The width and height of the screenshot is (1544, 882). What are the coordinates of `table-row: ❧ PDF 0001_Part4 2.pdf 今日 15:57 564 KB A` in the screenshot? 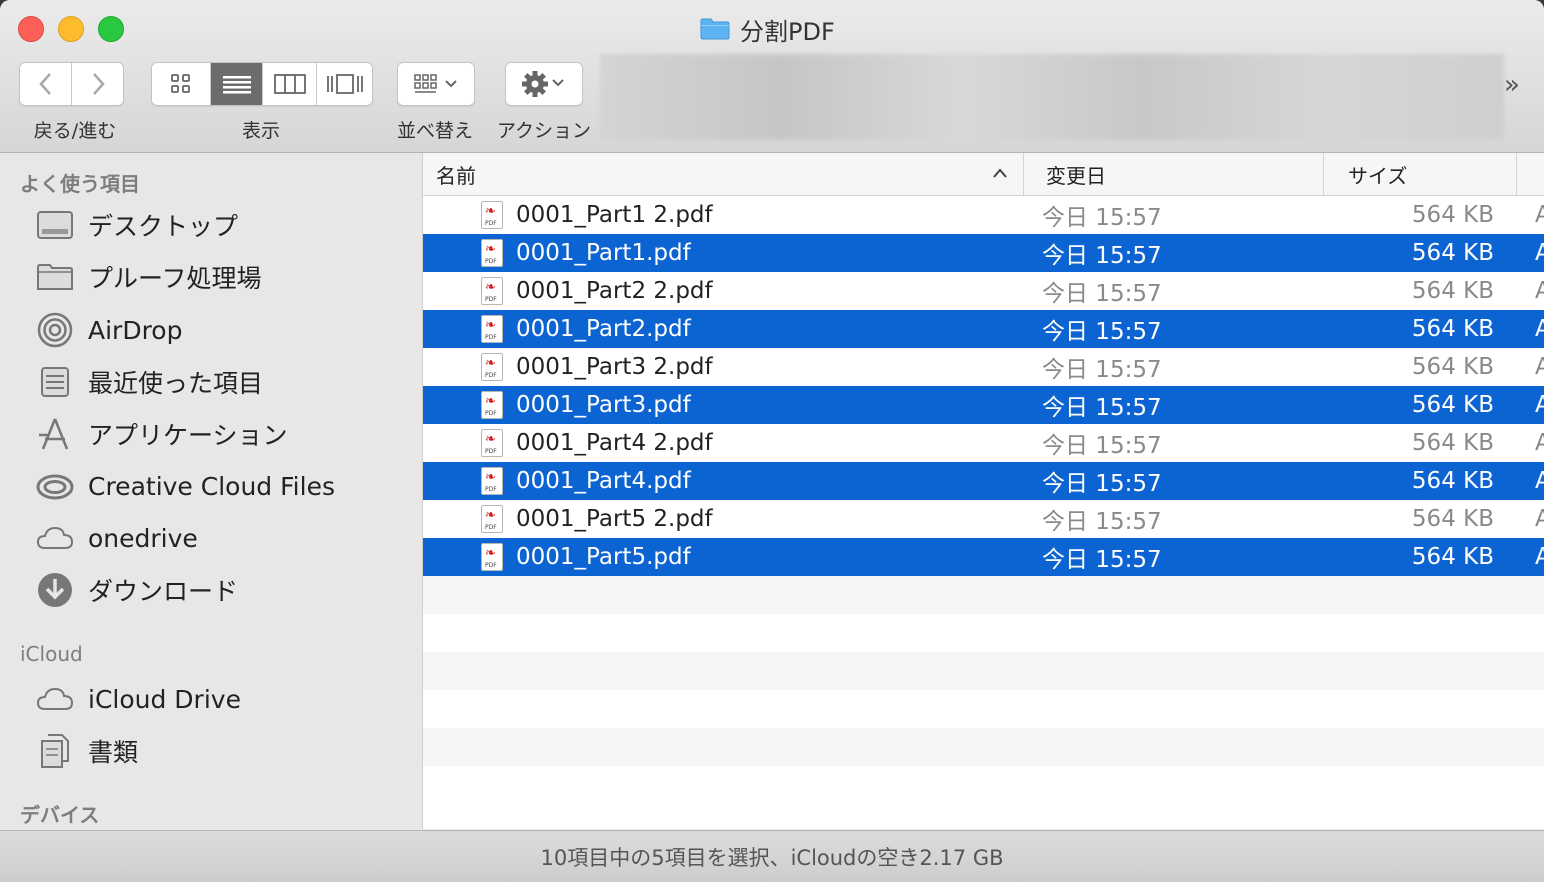 It's located at (983, 443).